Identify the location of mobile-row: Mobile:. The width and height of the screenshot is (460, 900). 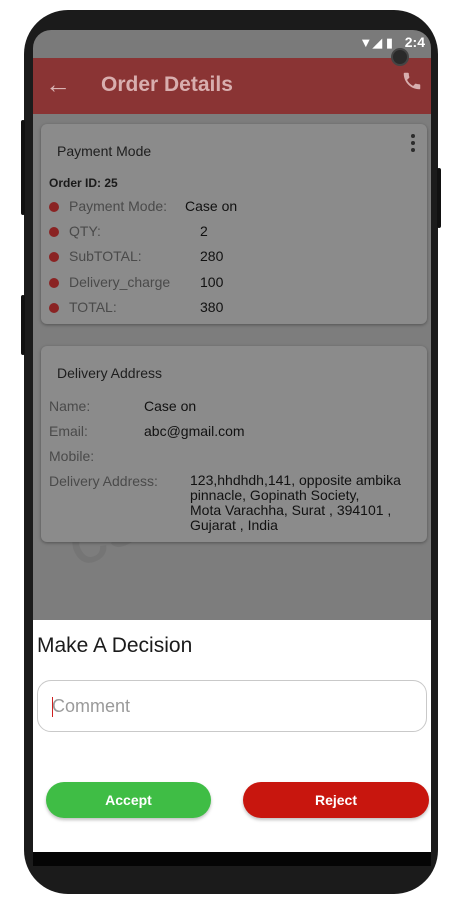
(72, 456).